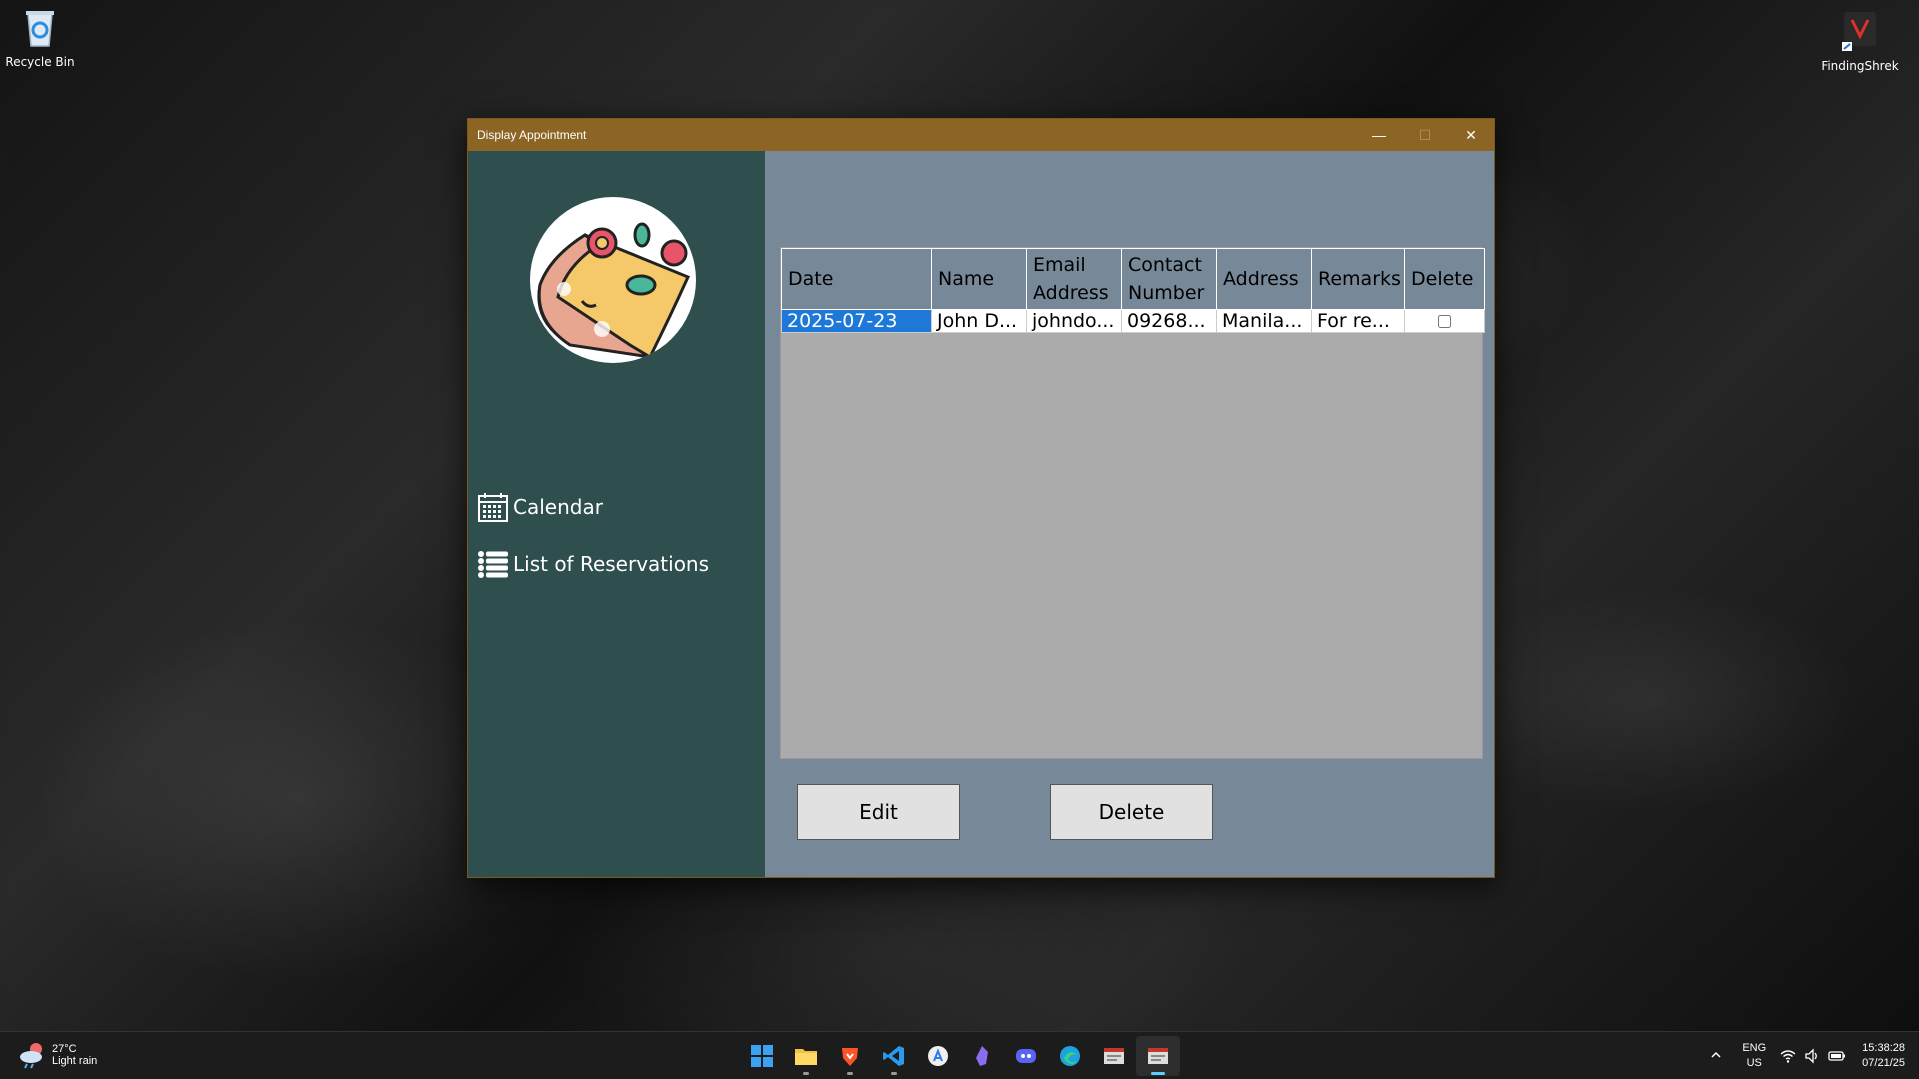 The width and height of the screenshot is (1919, 1079). I want to click on language-code: ENG, so click(1754, 1048).